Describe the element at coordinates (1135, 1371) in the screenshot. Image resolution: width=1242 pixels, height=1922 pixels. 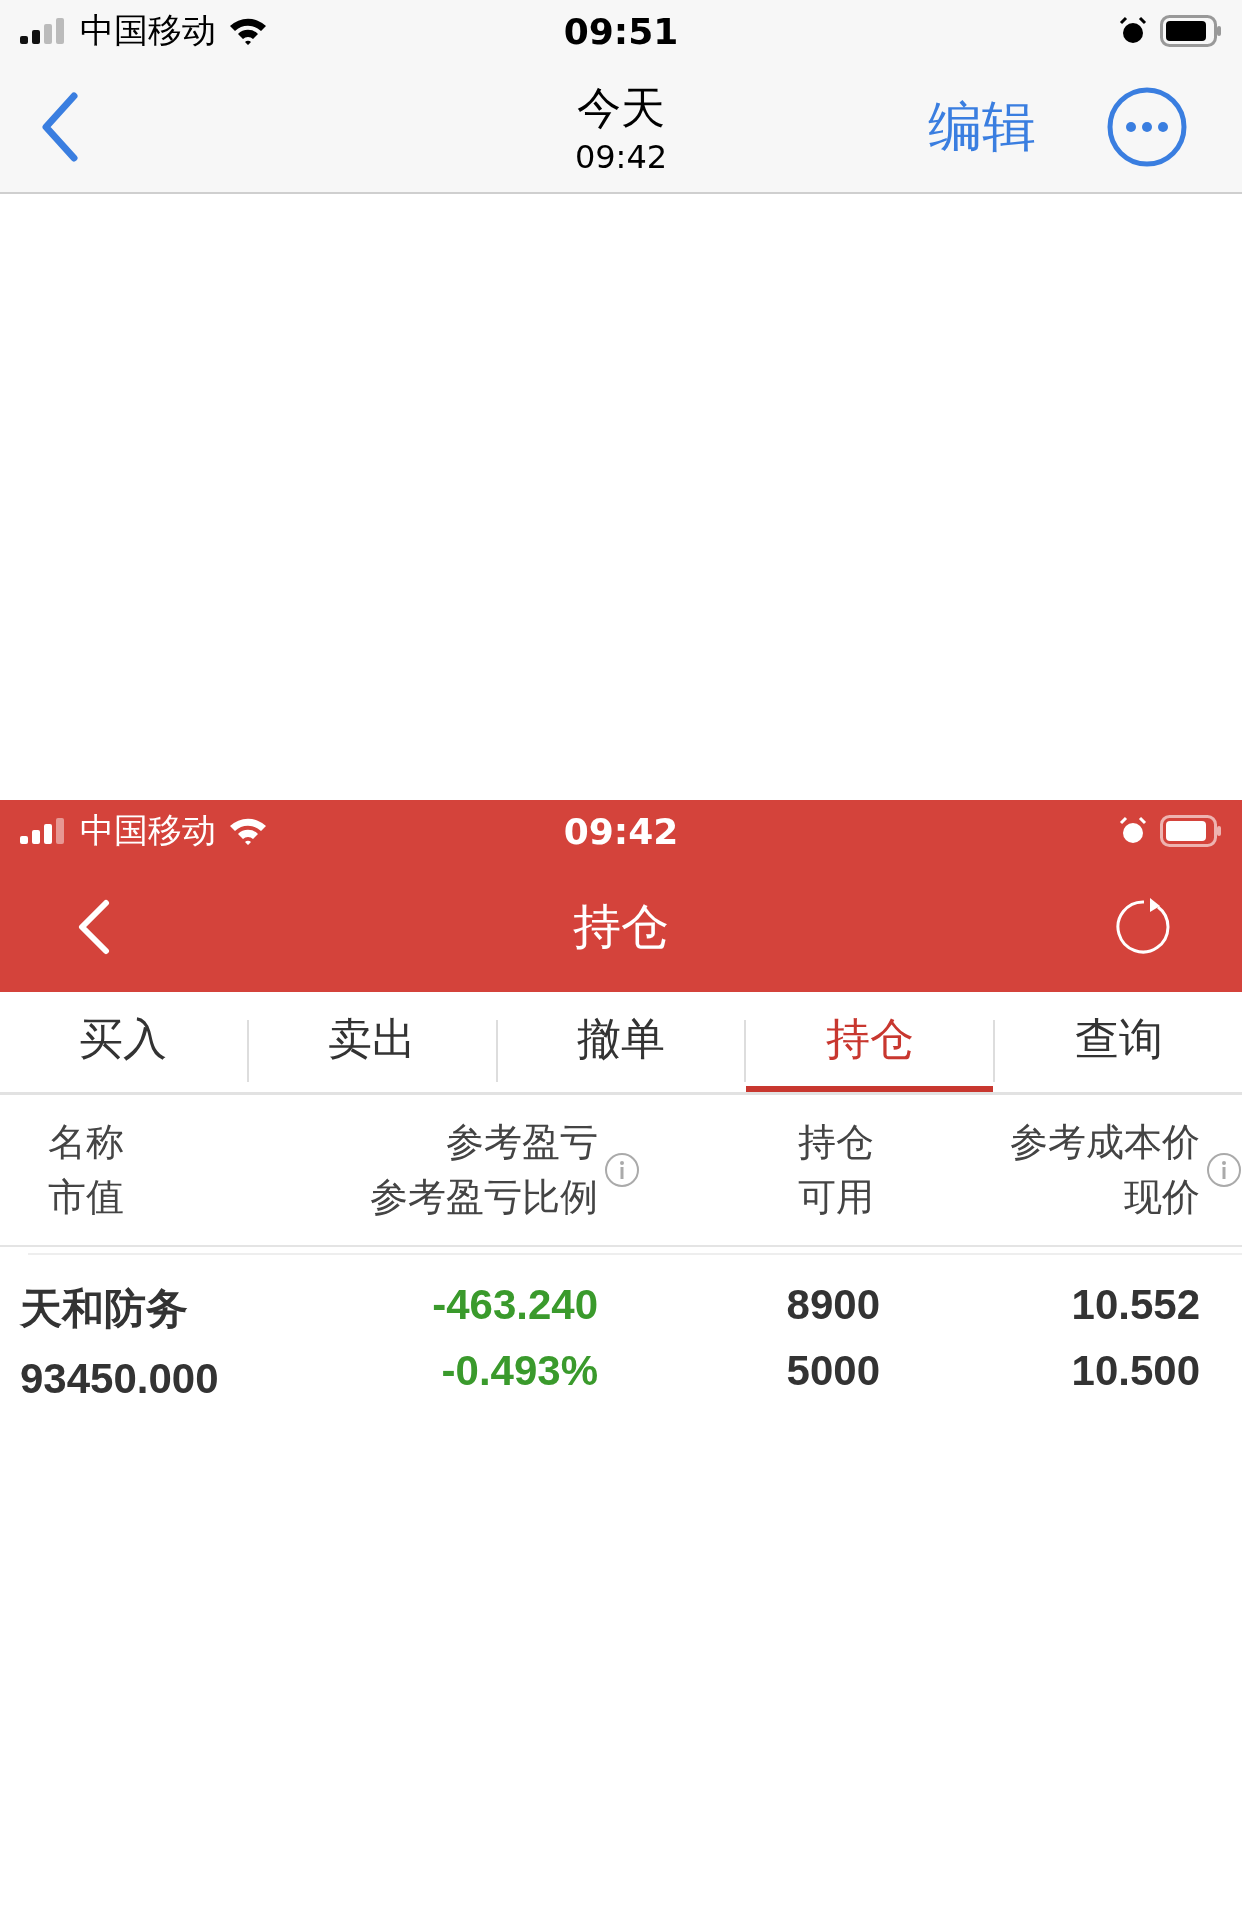
I see `table-cell: 10.500` at that location.